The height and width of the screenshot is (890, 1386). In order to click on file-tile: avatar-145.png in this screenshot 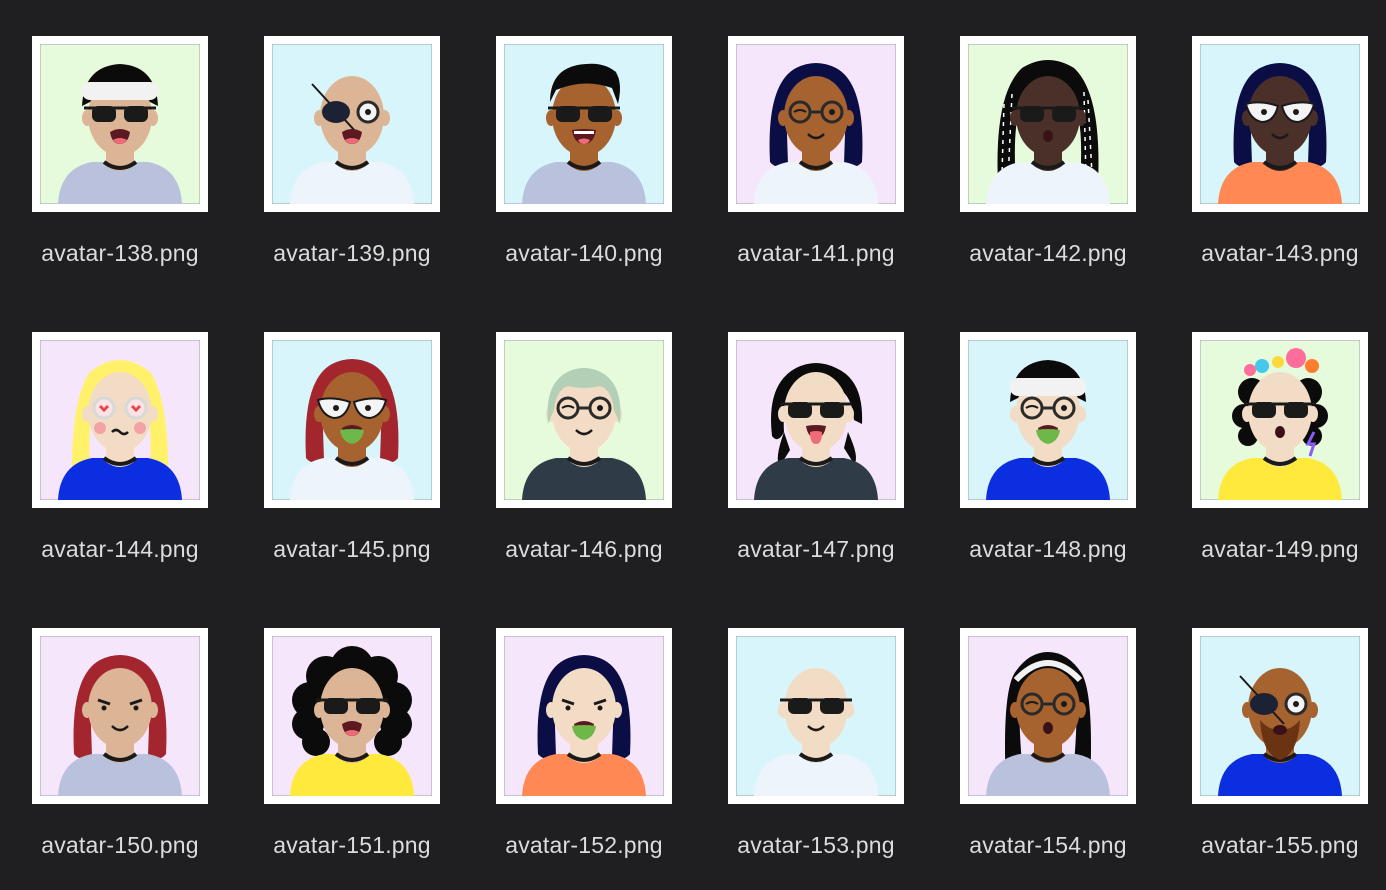, I will do `click(348, 457)`.